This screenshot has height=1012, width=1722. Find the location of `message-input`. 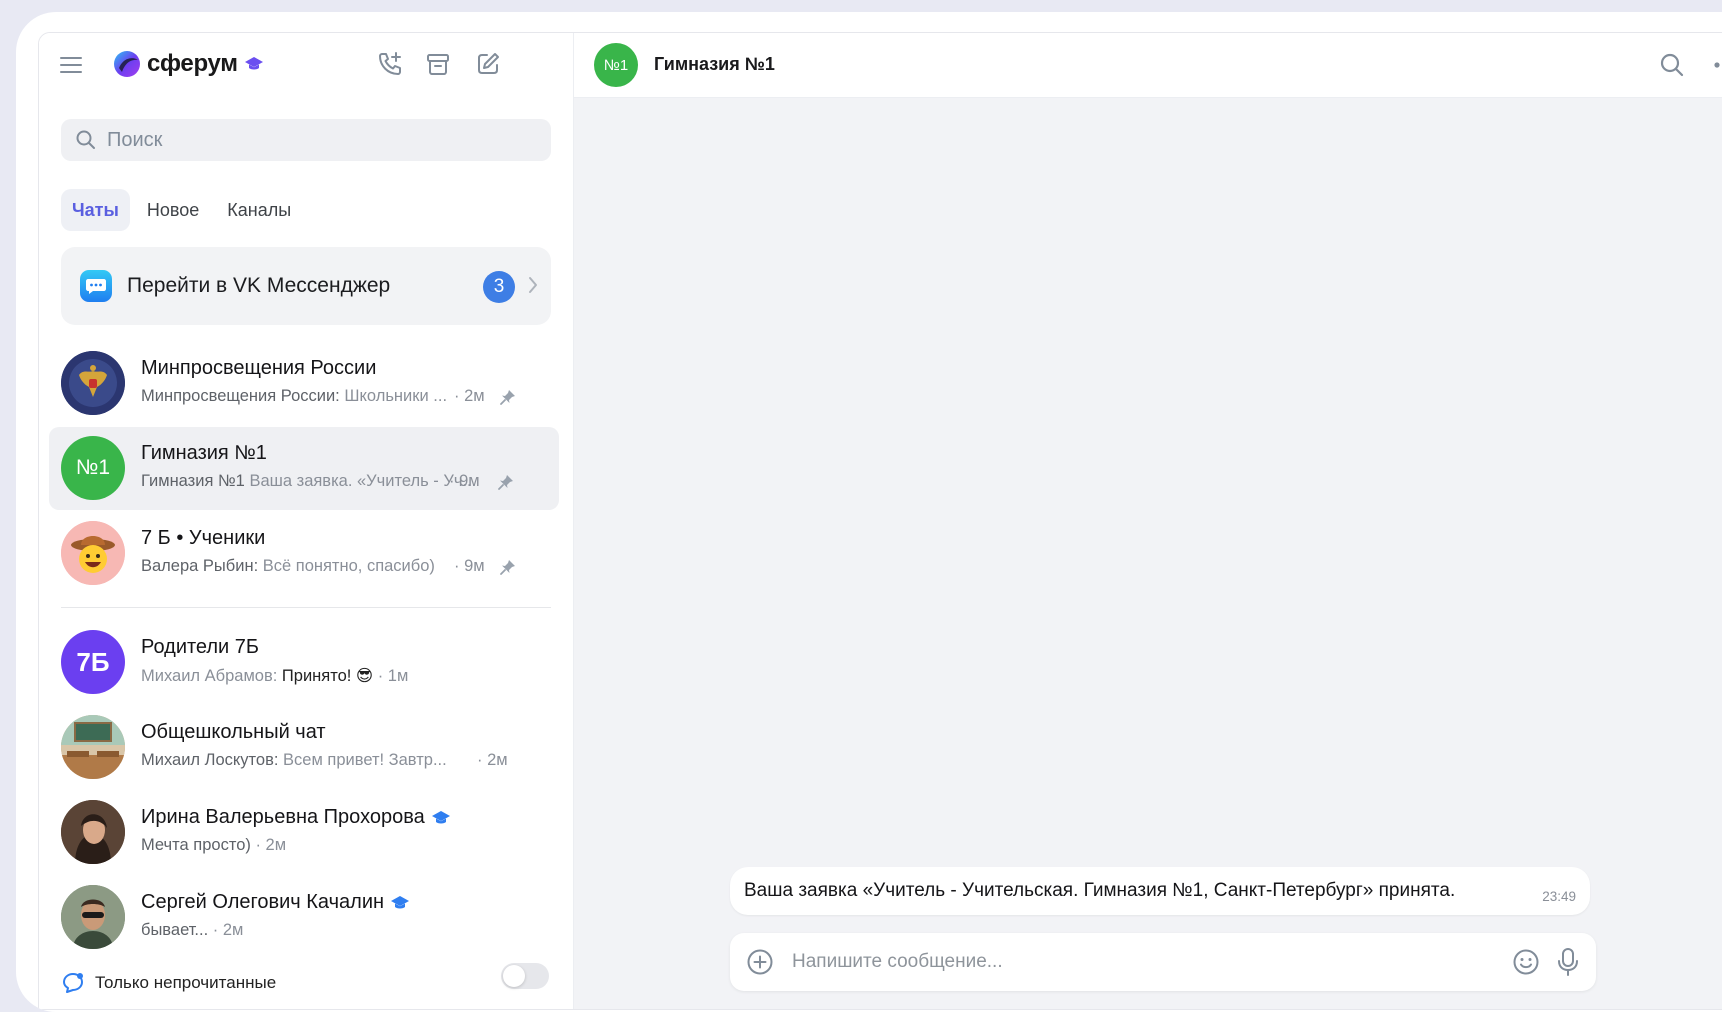

message-input is located at coordinates (1122, 962).